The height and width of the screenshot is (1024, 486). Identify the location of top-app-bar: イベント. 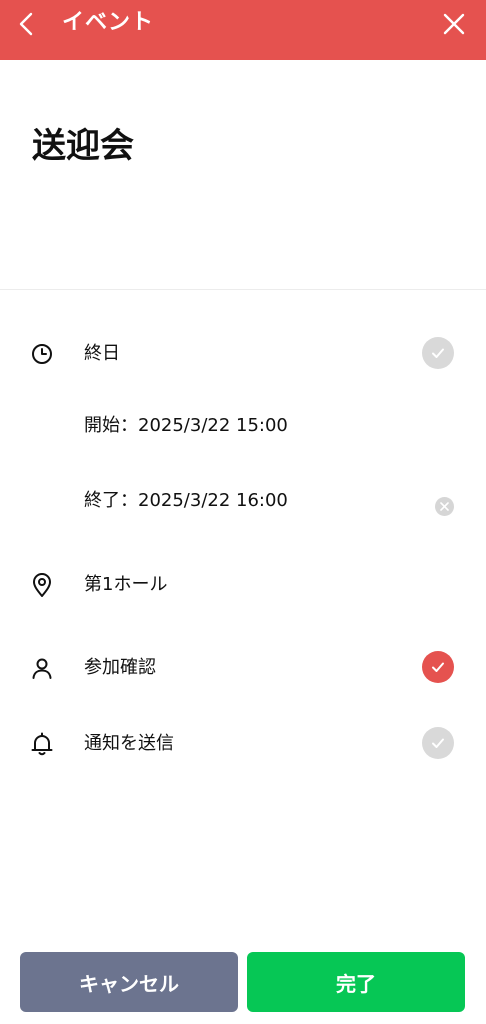
(243, 30).